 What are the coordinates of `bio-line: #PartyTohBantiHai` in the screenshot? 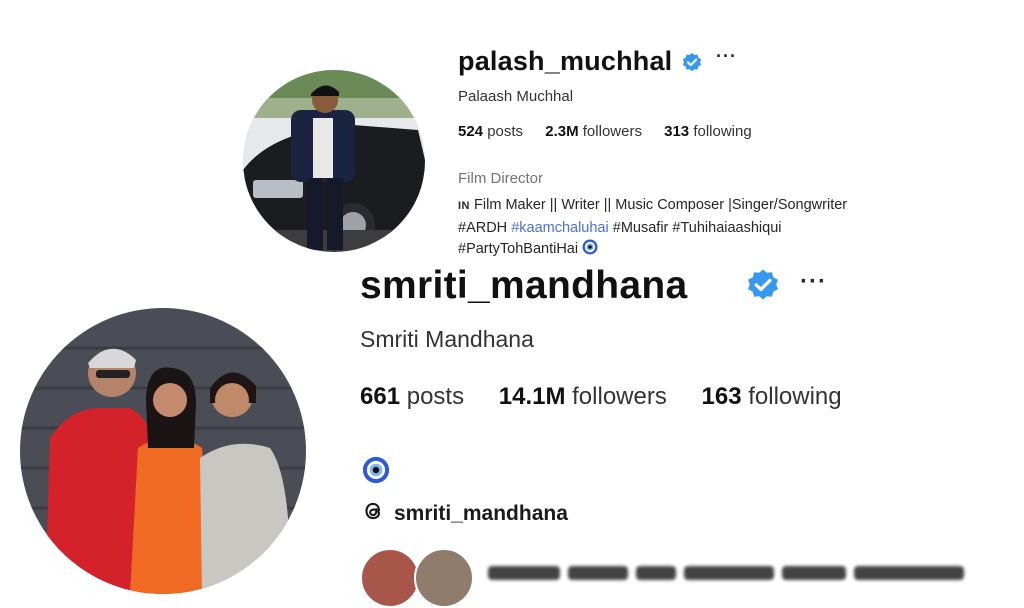 It's located at (698, 251).